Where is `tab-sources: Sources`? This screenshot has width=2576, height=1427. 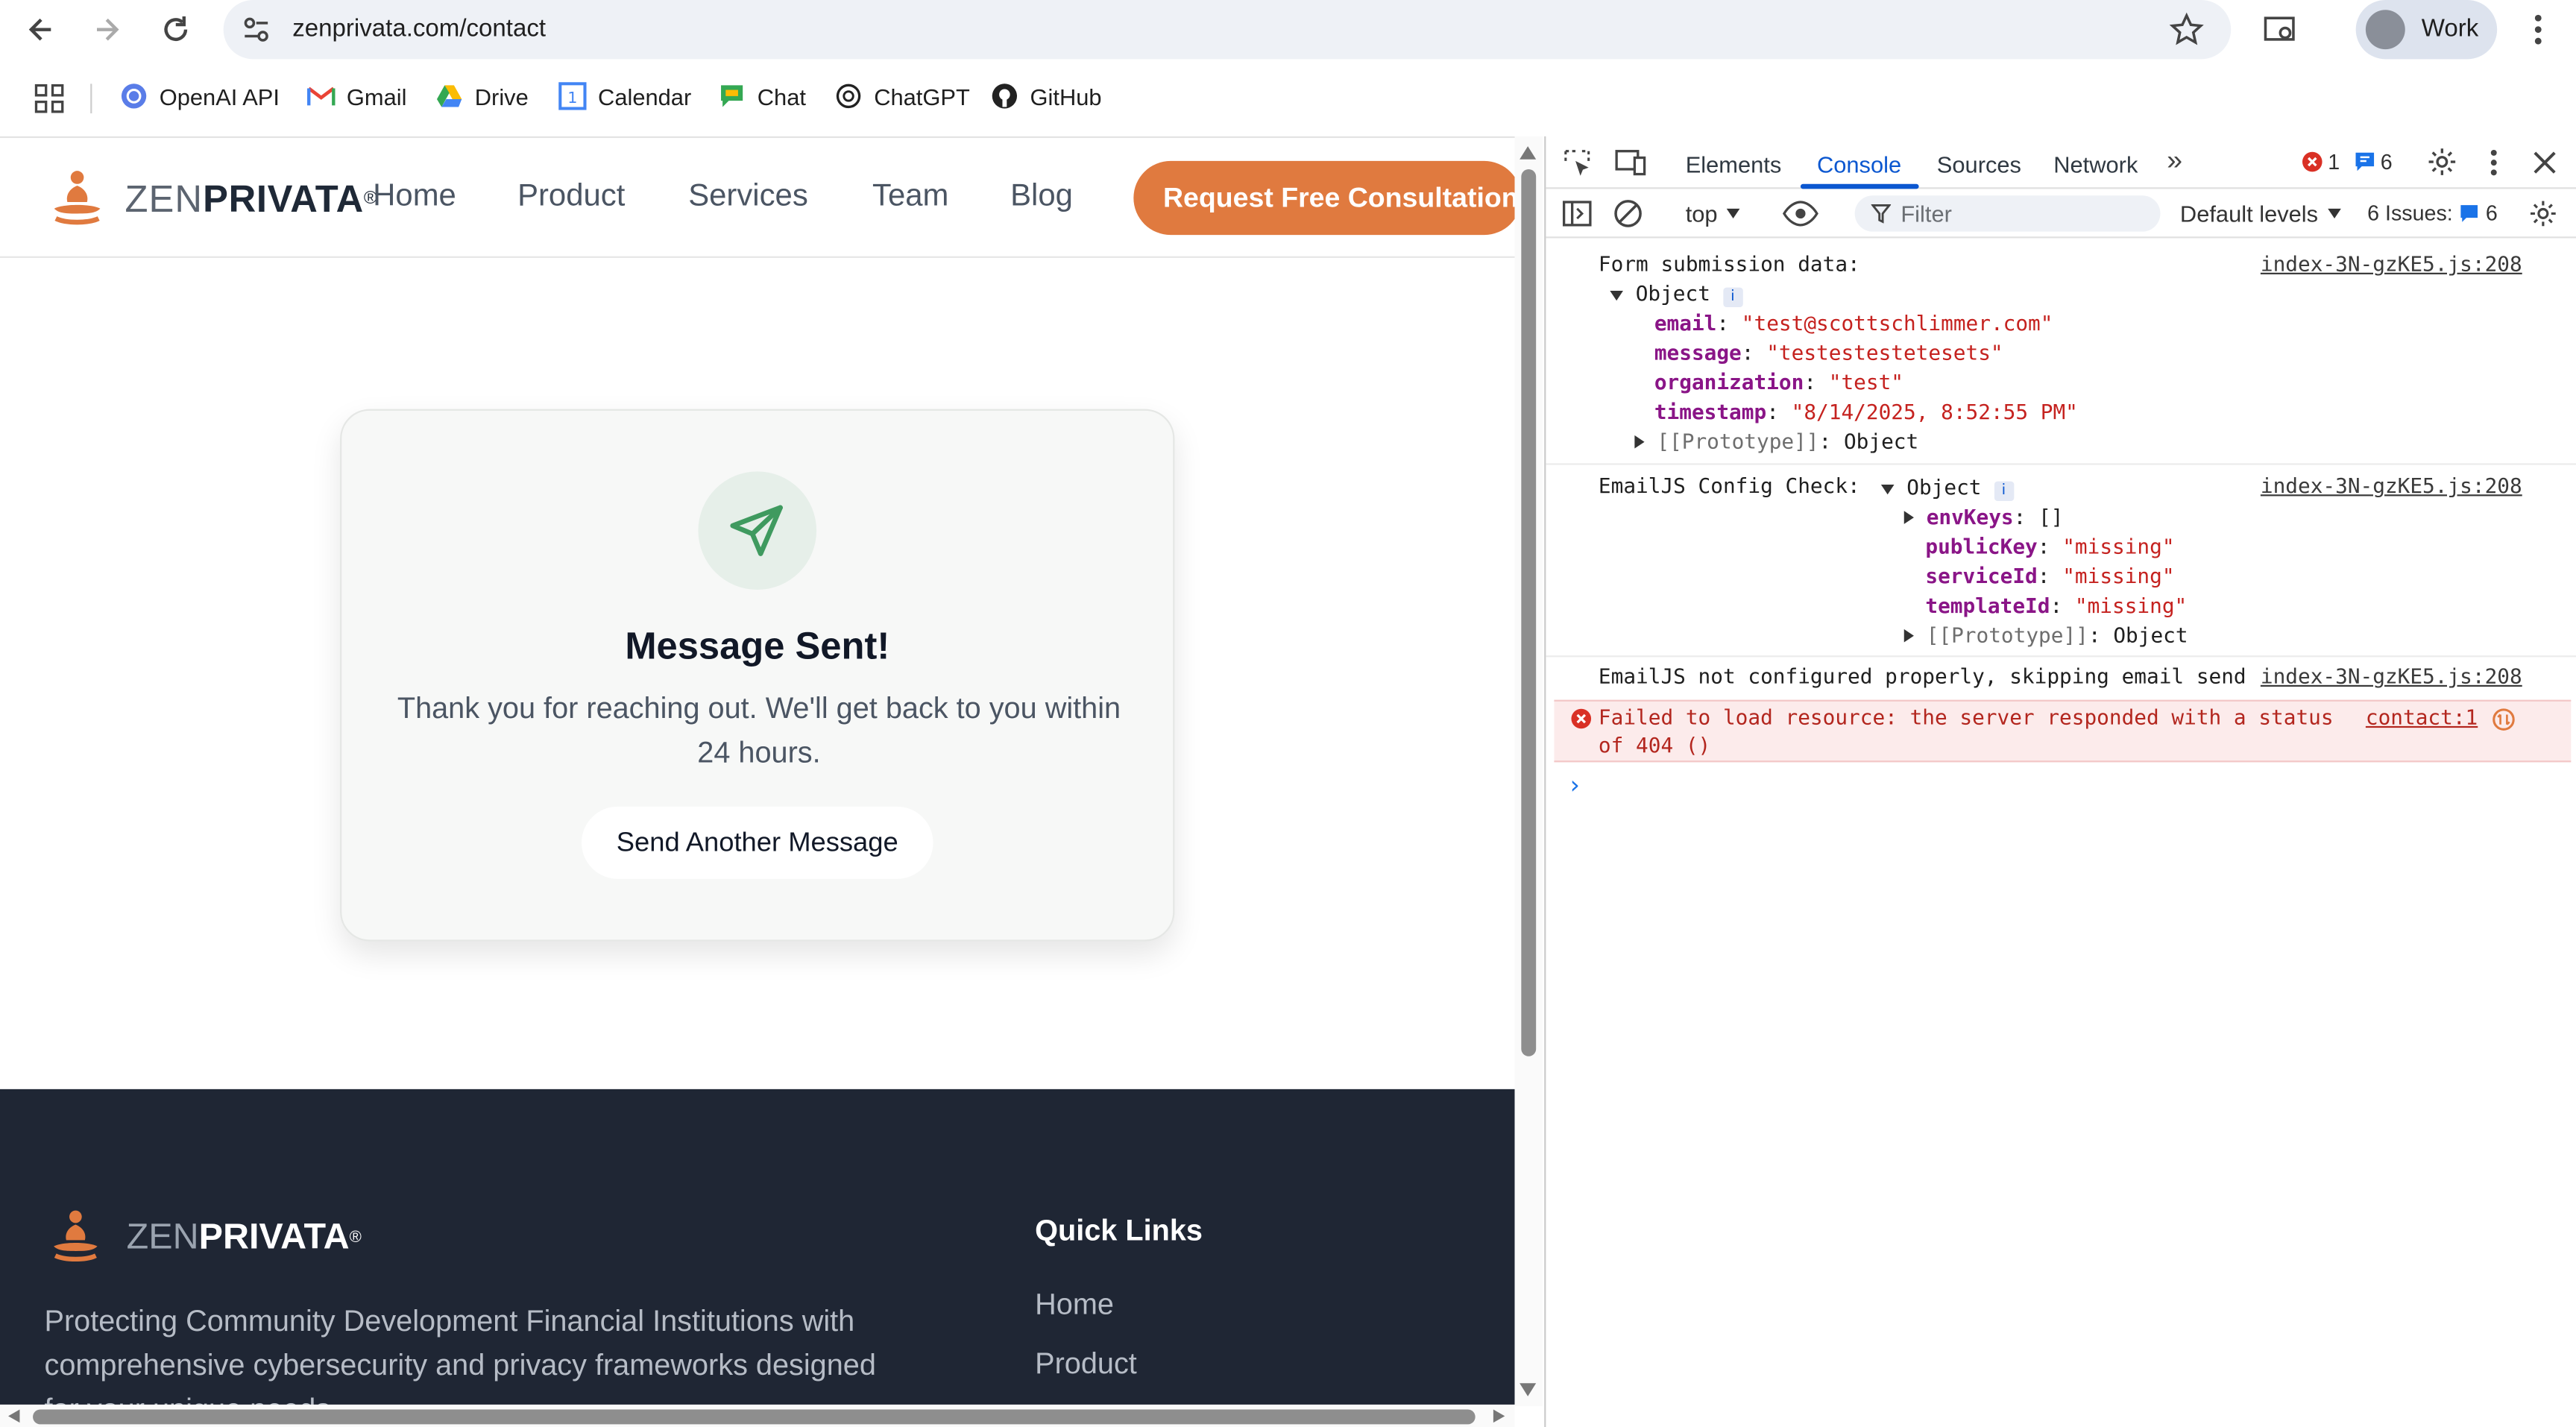
tab-sources: Sources is located at coordinates (1979, 164).